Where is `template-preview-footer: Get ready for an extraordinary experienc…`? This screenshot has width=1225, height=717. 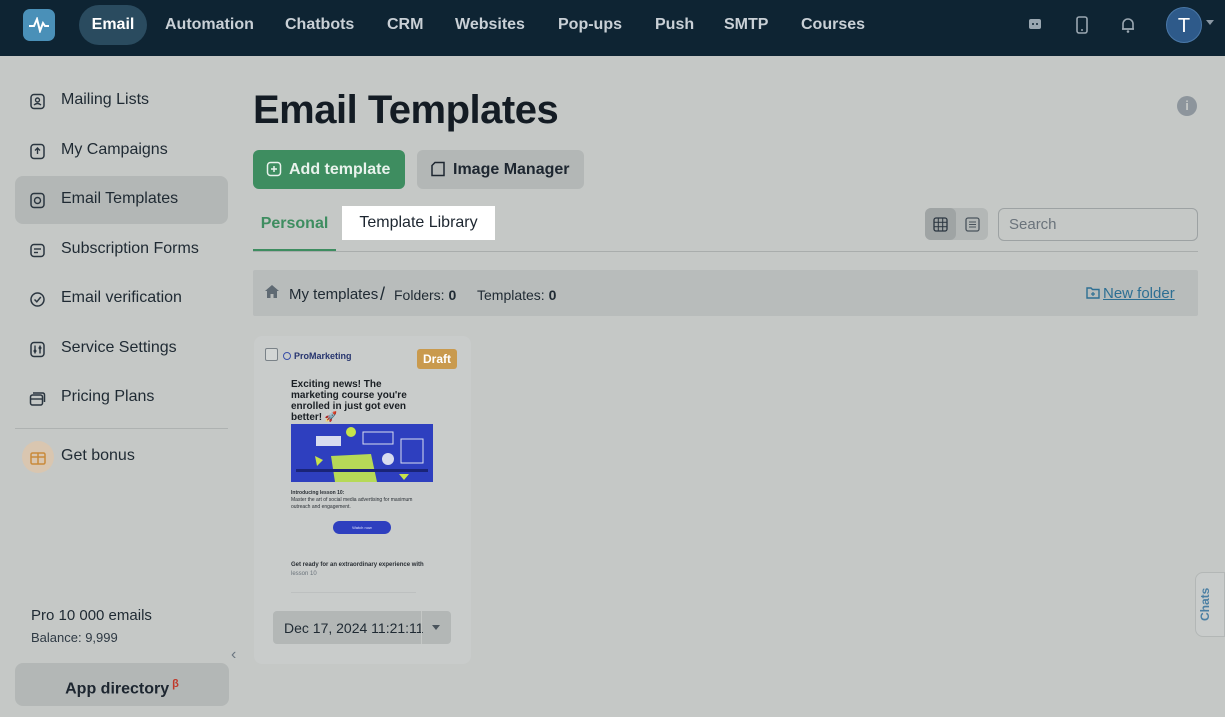 template-preview-footer: Get ready for an extraordinary experienc… is located at coordinates (366, 570).